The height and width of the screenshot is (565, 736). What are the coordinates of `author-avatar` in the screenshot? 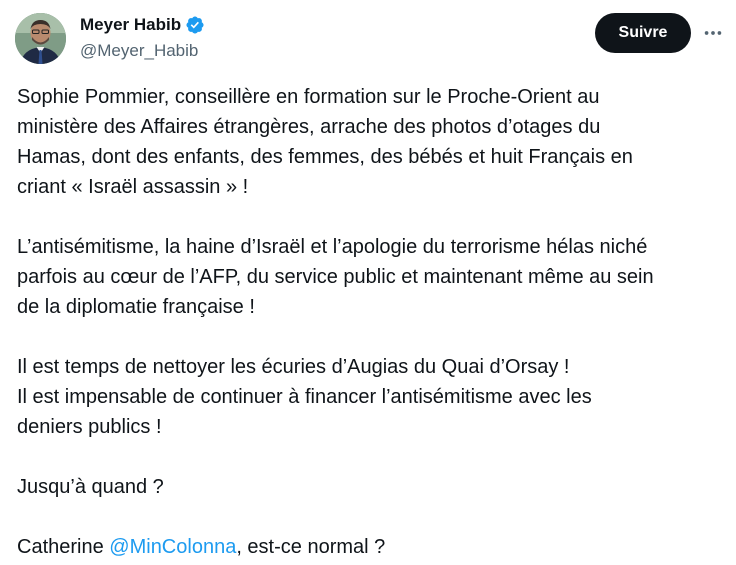 It's located at (40, 38).